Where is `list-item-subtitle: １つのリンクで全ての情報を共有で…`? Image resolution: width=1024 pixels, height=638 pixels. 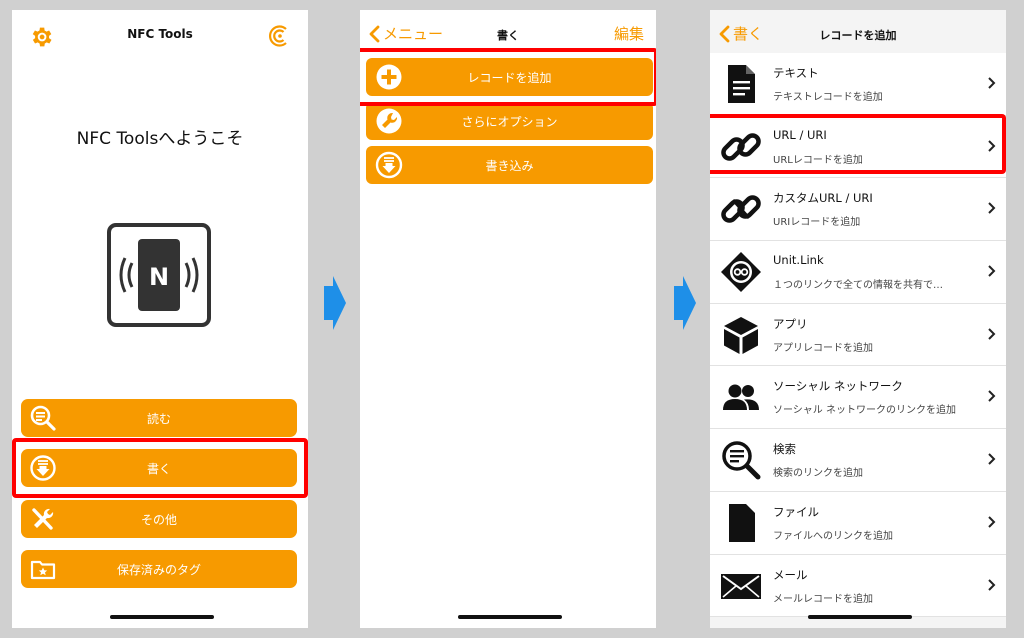
list-item-subtitle: １つのリンクで全ての情報を共有で… is located at coordinates (858, 286).